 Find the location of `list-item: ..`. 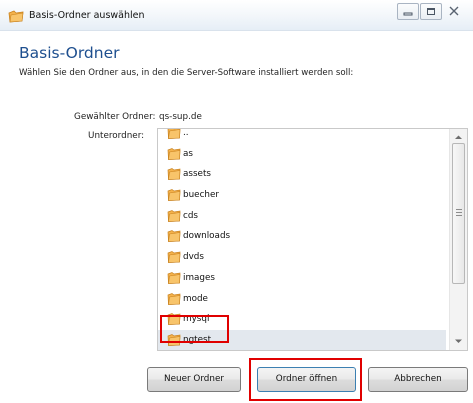

list-item: .. is located at coordinates (302, 136).